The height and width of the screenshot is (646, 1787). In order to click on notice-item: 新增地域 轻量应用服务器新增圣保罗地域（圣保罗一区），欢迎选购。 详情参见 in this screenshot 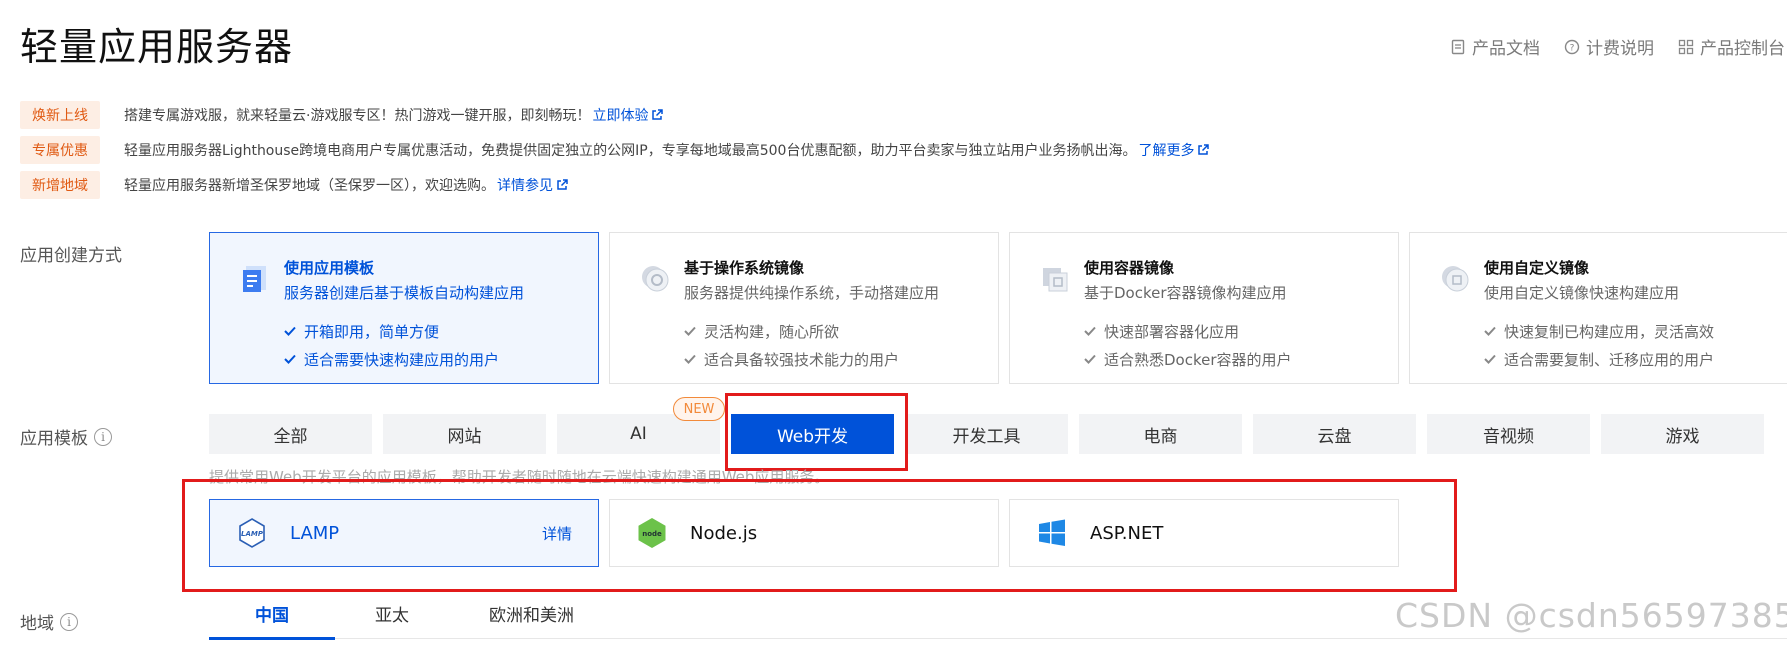, I will do `click(614, 185)`.